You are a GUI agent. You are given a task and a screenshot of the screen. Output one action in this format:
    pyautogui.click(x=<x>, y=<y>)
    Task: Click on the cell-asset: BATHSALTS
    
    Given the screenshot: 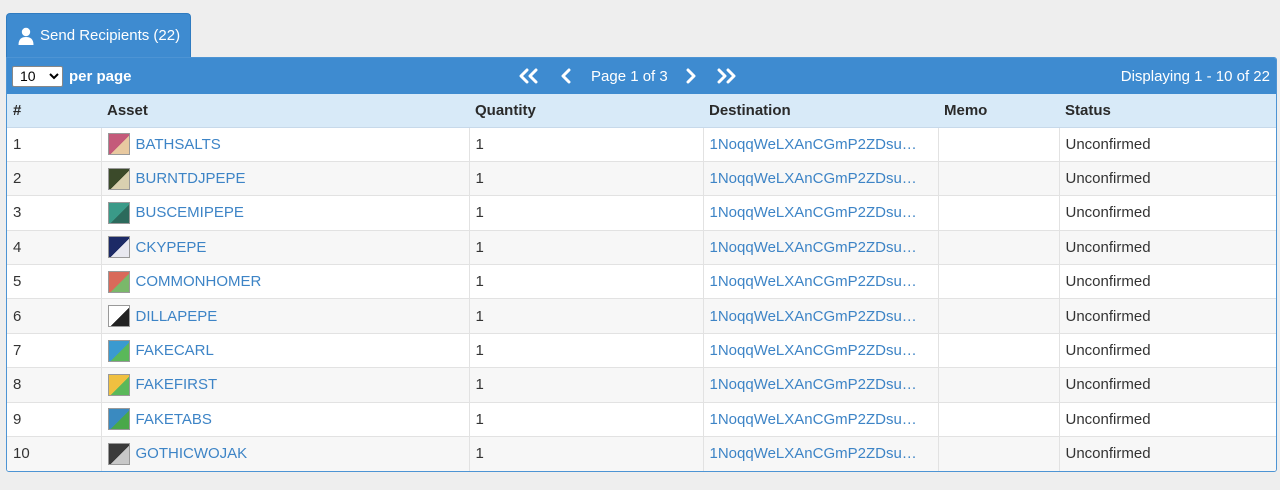 What is the action you would take?
    pyautogui.click(x=285, y=144)
    